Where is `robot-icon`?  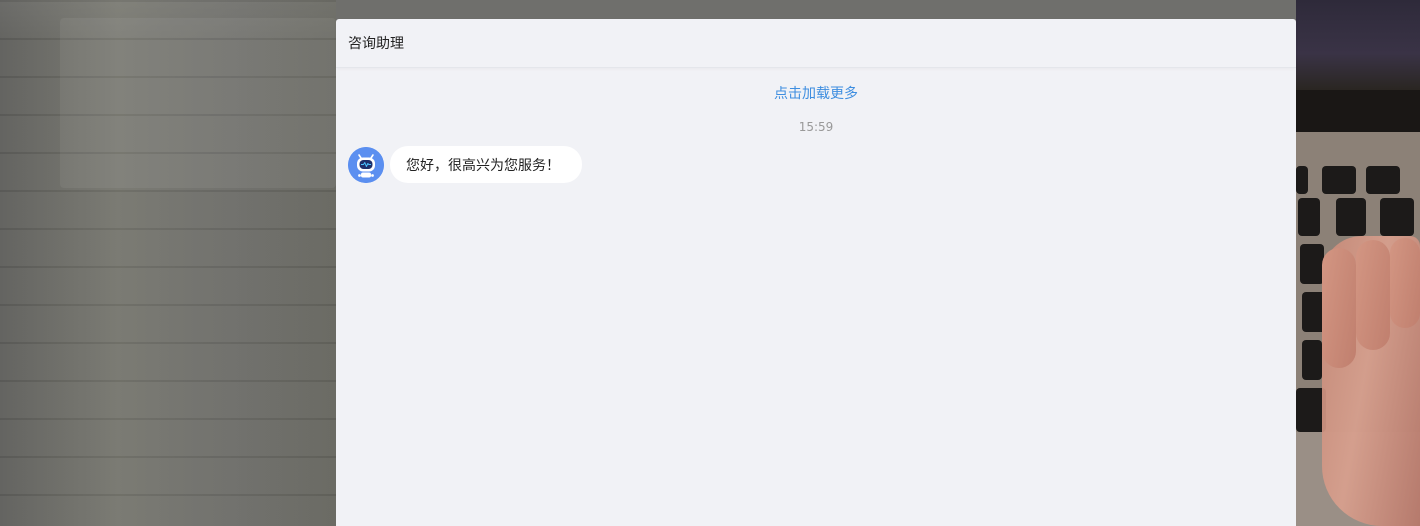 robot-icon is located at coordinates (366, 164).